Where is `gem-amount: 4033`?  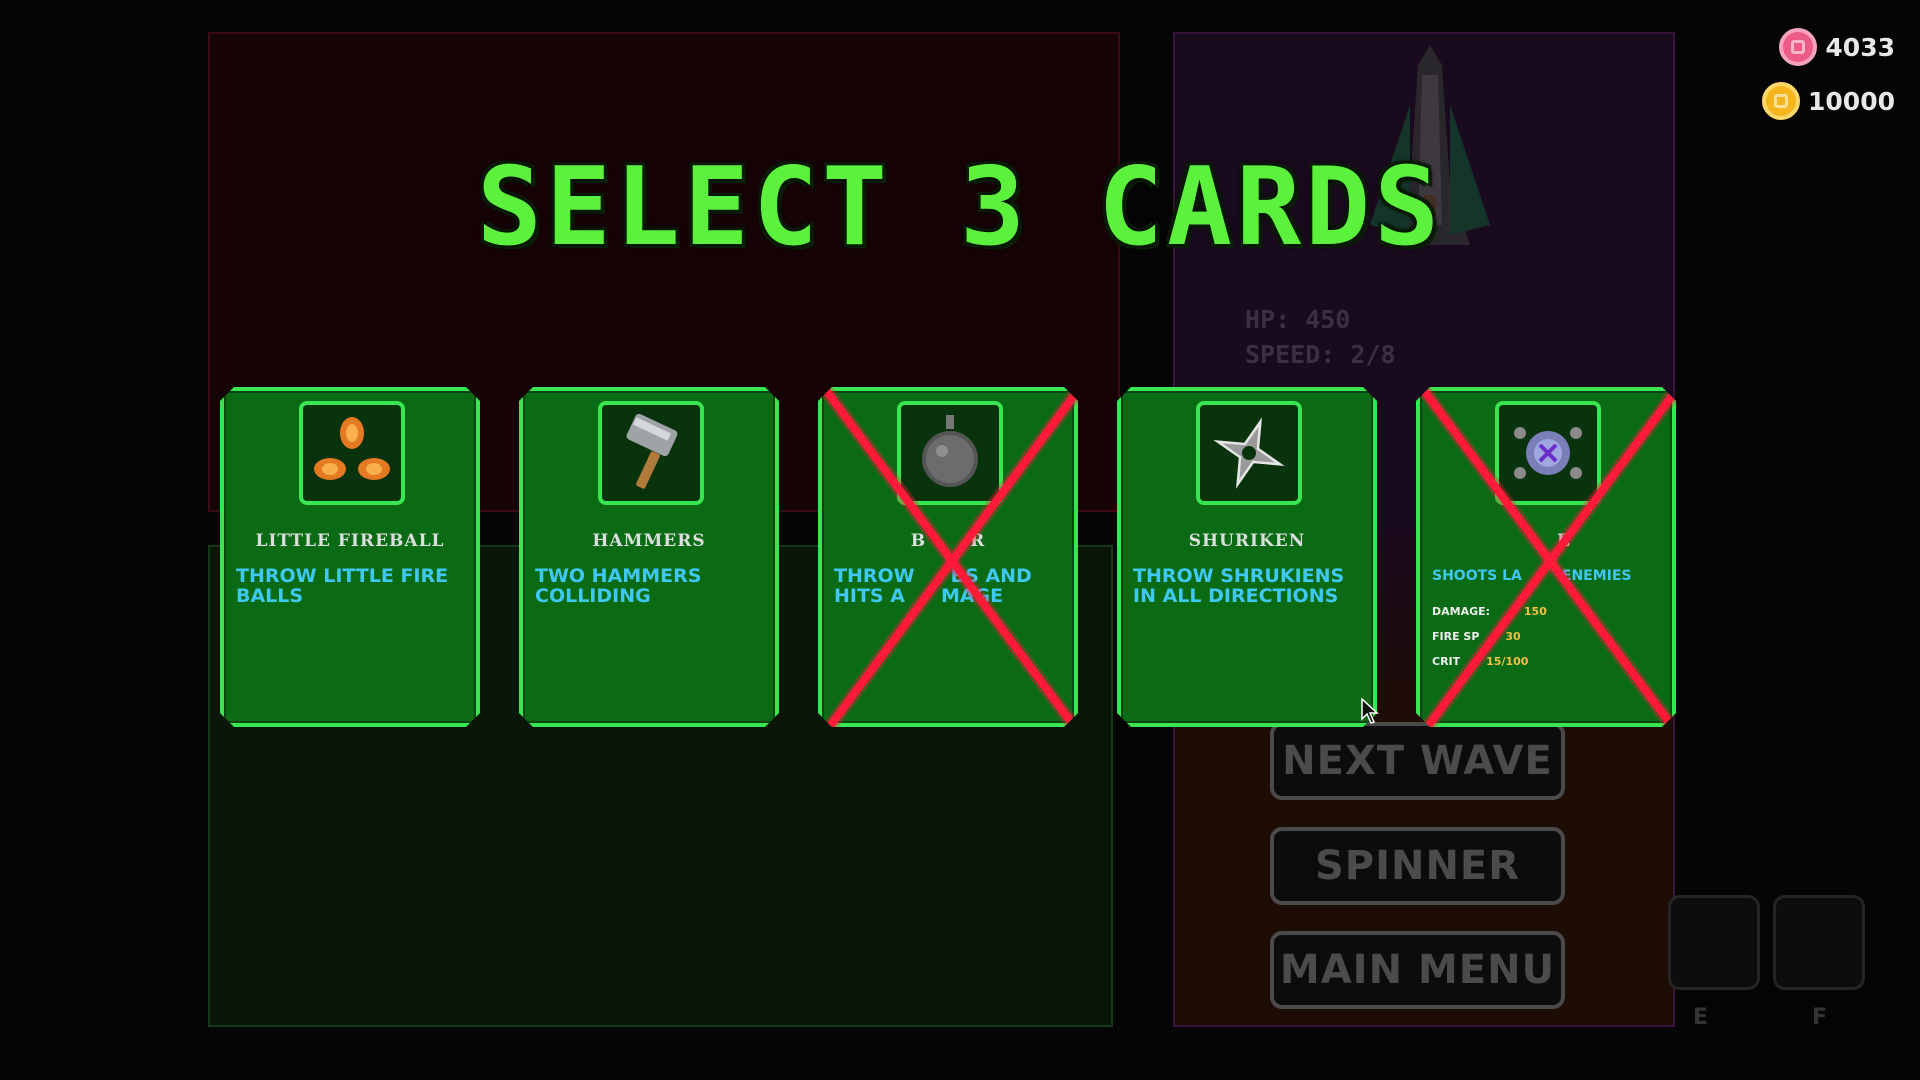
gem-amount: 4033 is located at coordinates (1860, 47).